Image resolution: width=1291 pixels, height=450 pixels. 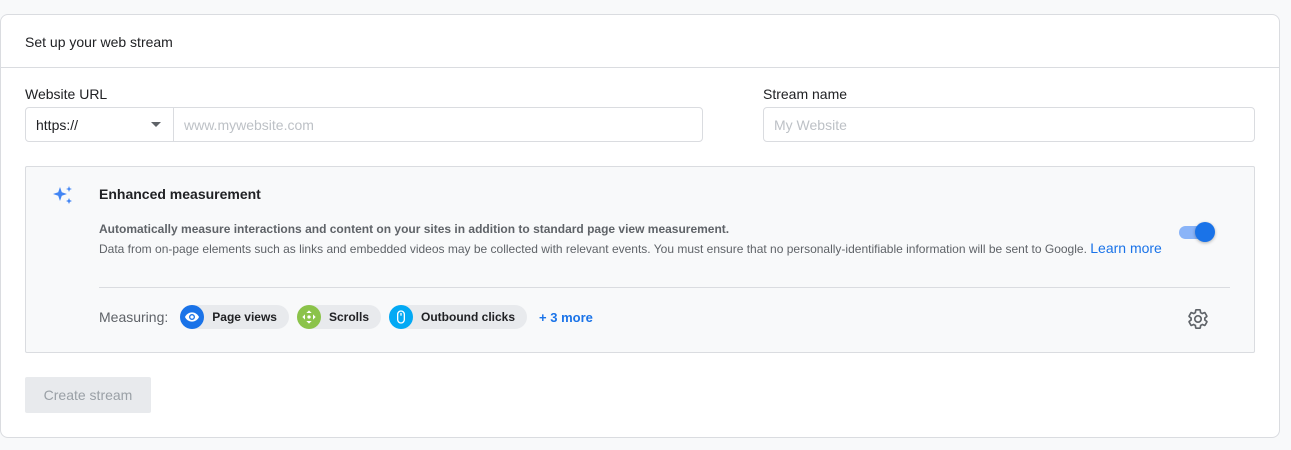 What do you see at coordinates (88, 395) in the screenshot?
I see `create-stream-button: Create stream` at bounding box center [88, 395].